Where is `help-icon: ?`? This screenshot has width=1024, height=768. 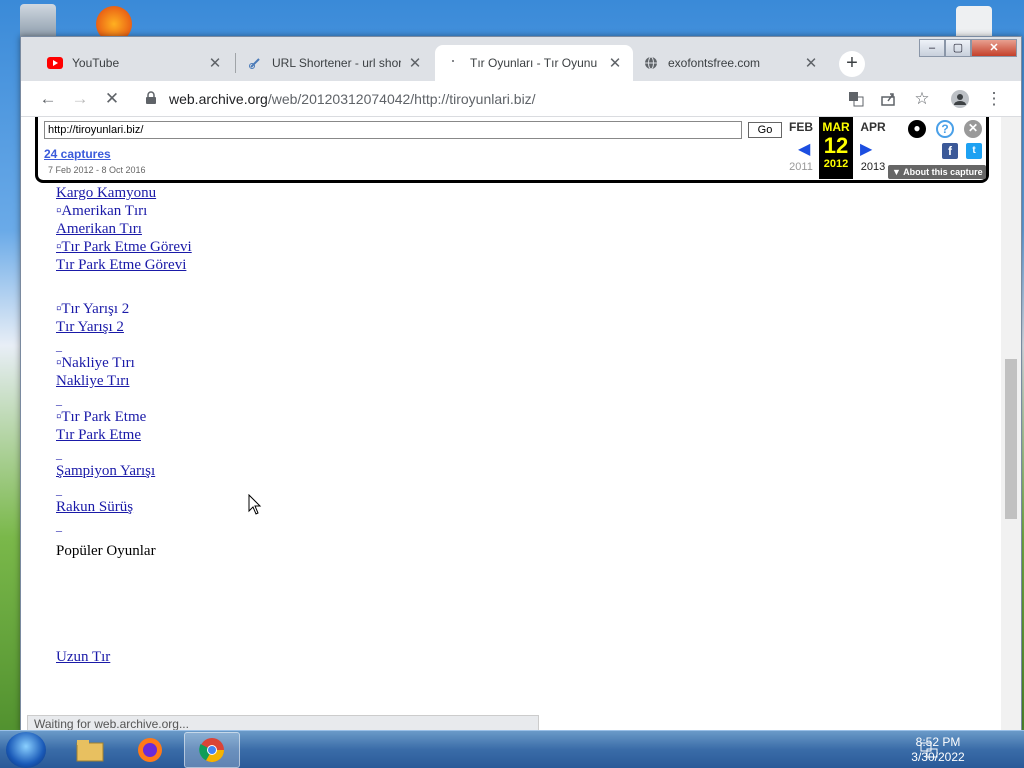
help-icon: ? is located at coordinates (945, 129).